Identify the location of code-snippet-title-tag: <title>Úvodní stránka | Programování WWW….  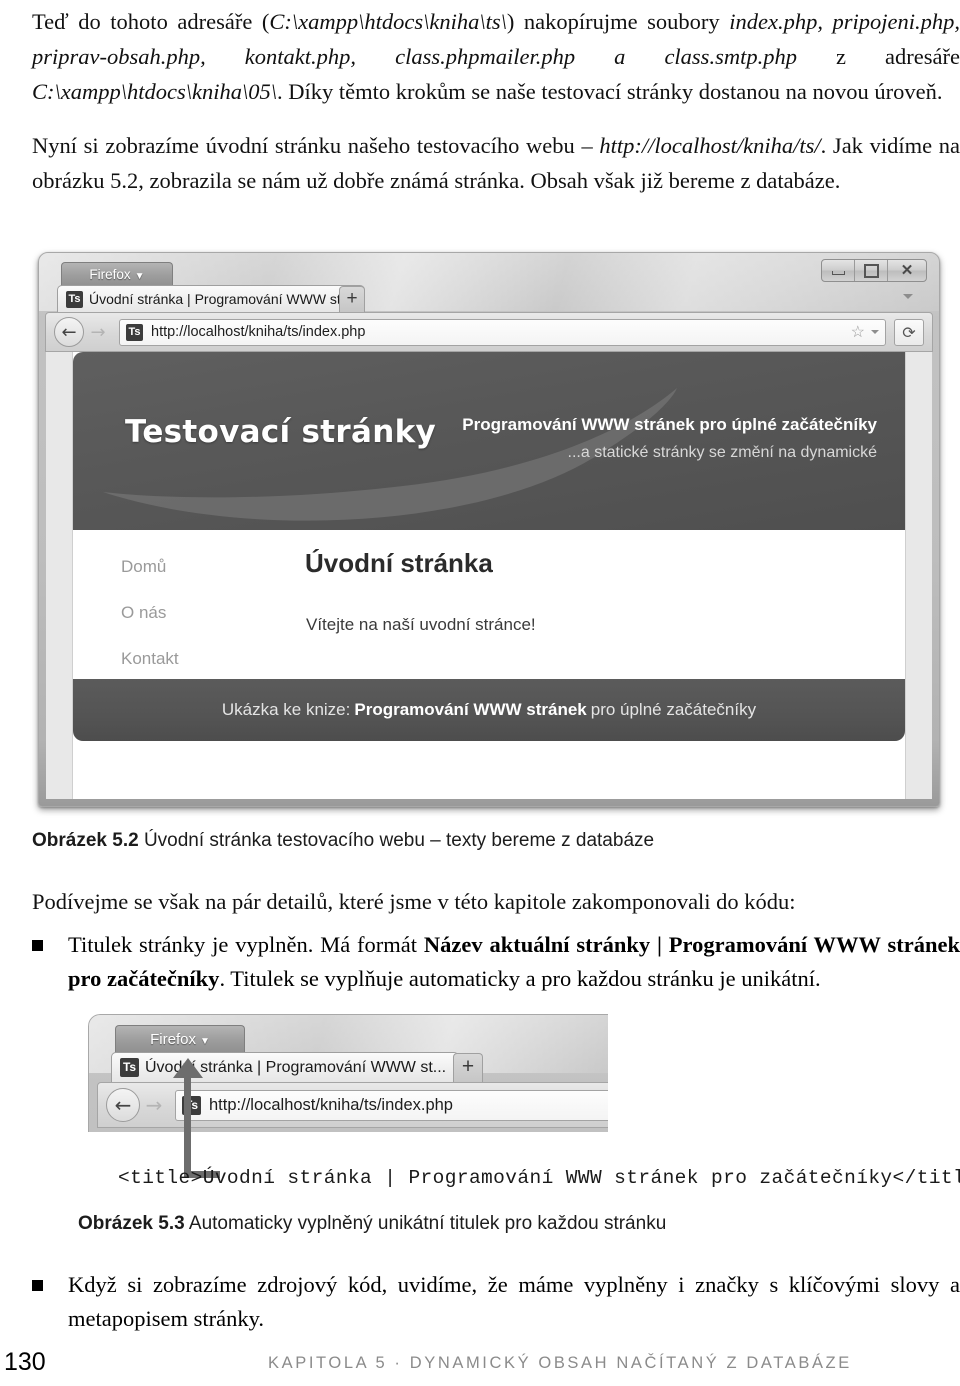
(539, 1178).